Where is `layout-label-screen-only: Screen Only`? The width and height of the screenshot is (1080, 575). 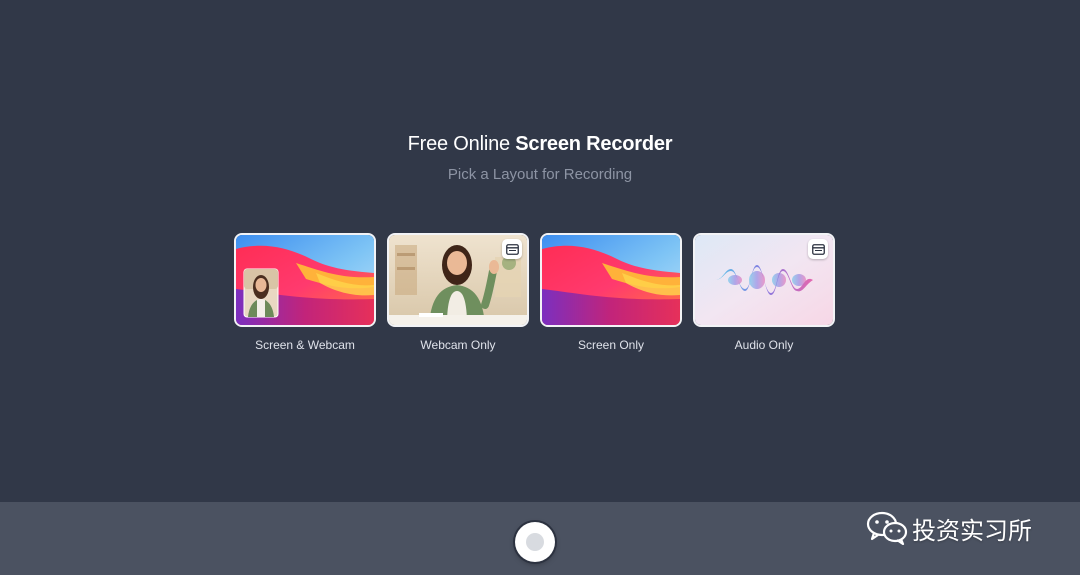 layout-label-screen-only: Screen Only is located at coordinates (611, 345).